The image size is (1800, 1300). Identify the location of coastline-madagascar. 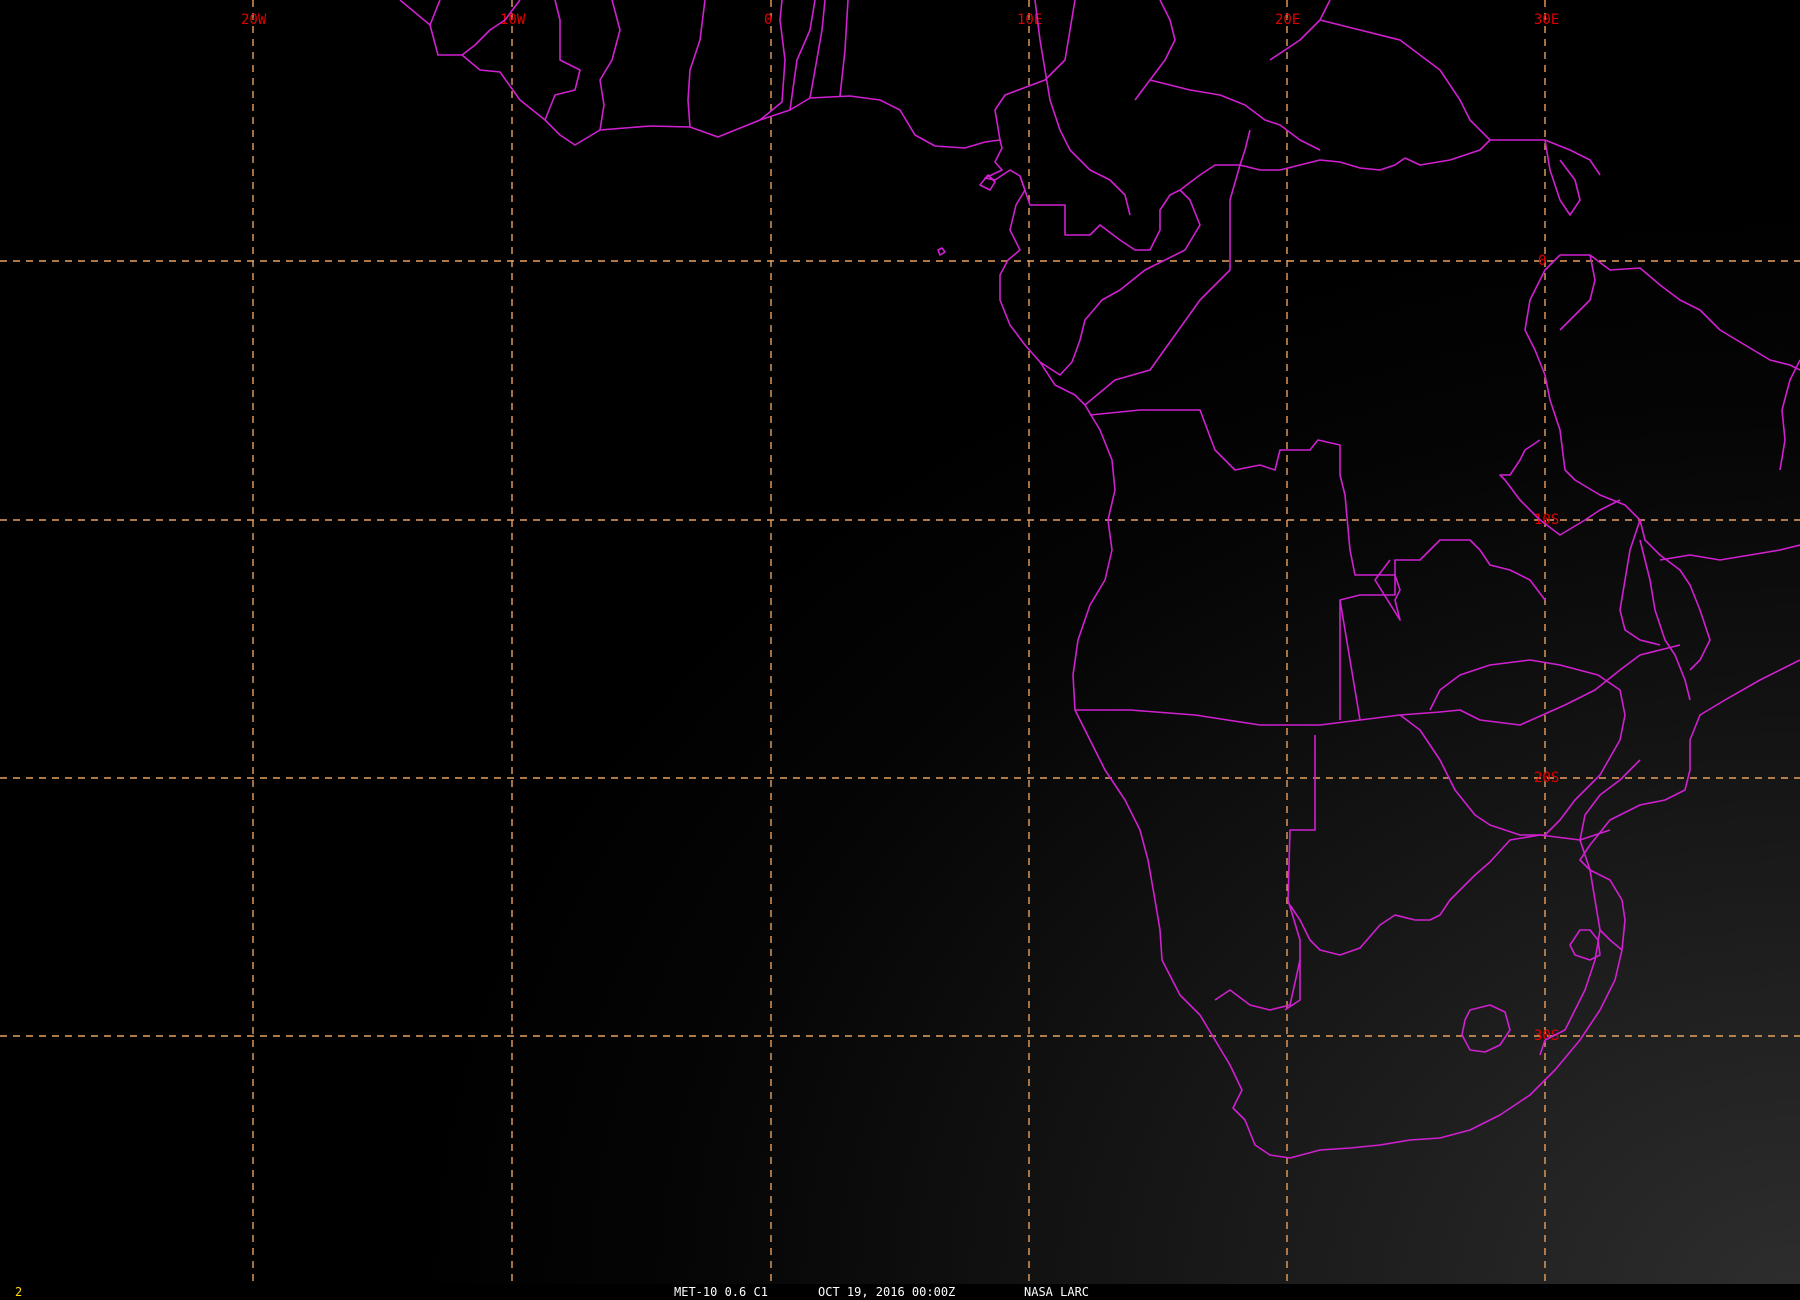
(1789, 415).